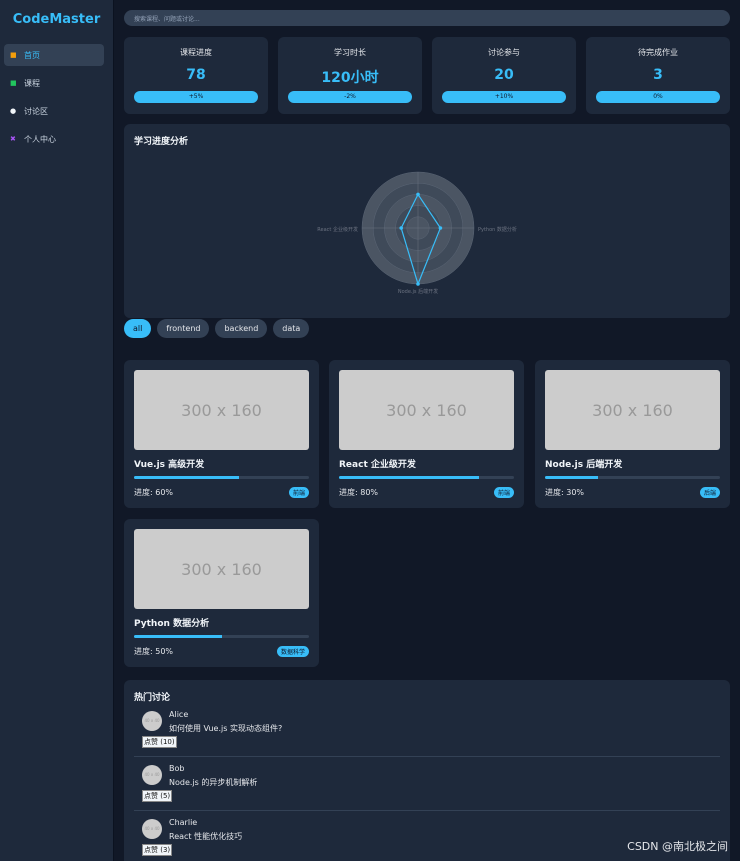  What do you see at coordinates (196, 52) in the screenshot?
I see `stat-label: 课程进度` at bounding box center [196, 52].